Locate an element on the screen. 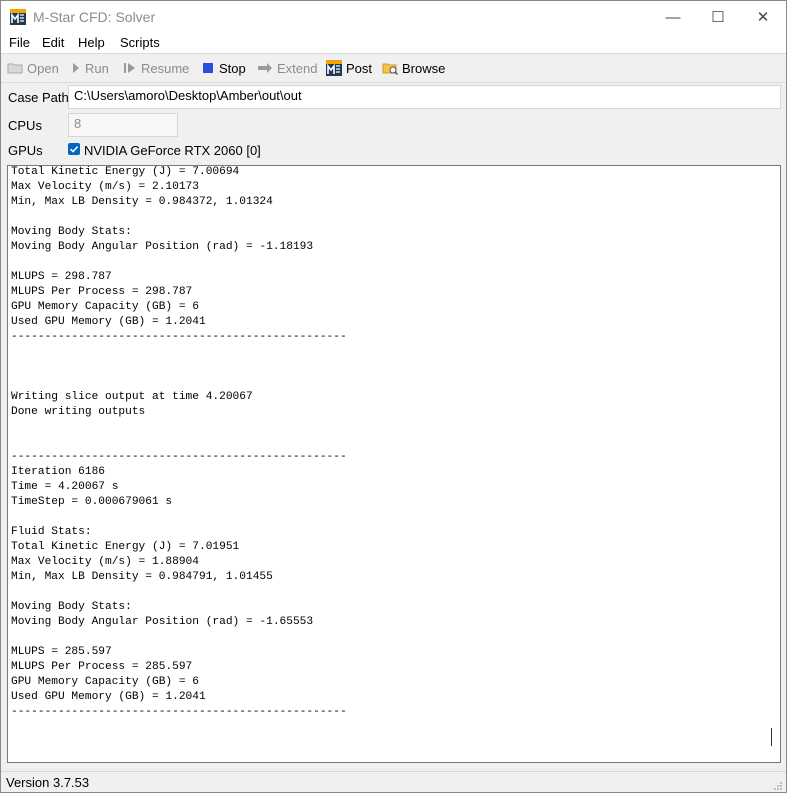 This screenshot has width=787, height=793. cpus-value: 8 is located at coordinates (78, 123).